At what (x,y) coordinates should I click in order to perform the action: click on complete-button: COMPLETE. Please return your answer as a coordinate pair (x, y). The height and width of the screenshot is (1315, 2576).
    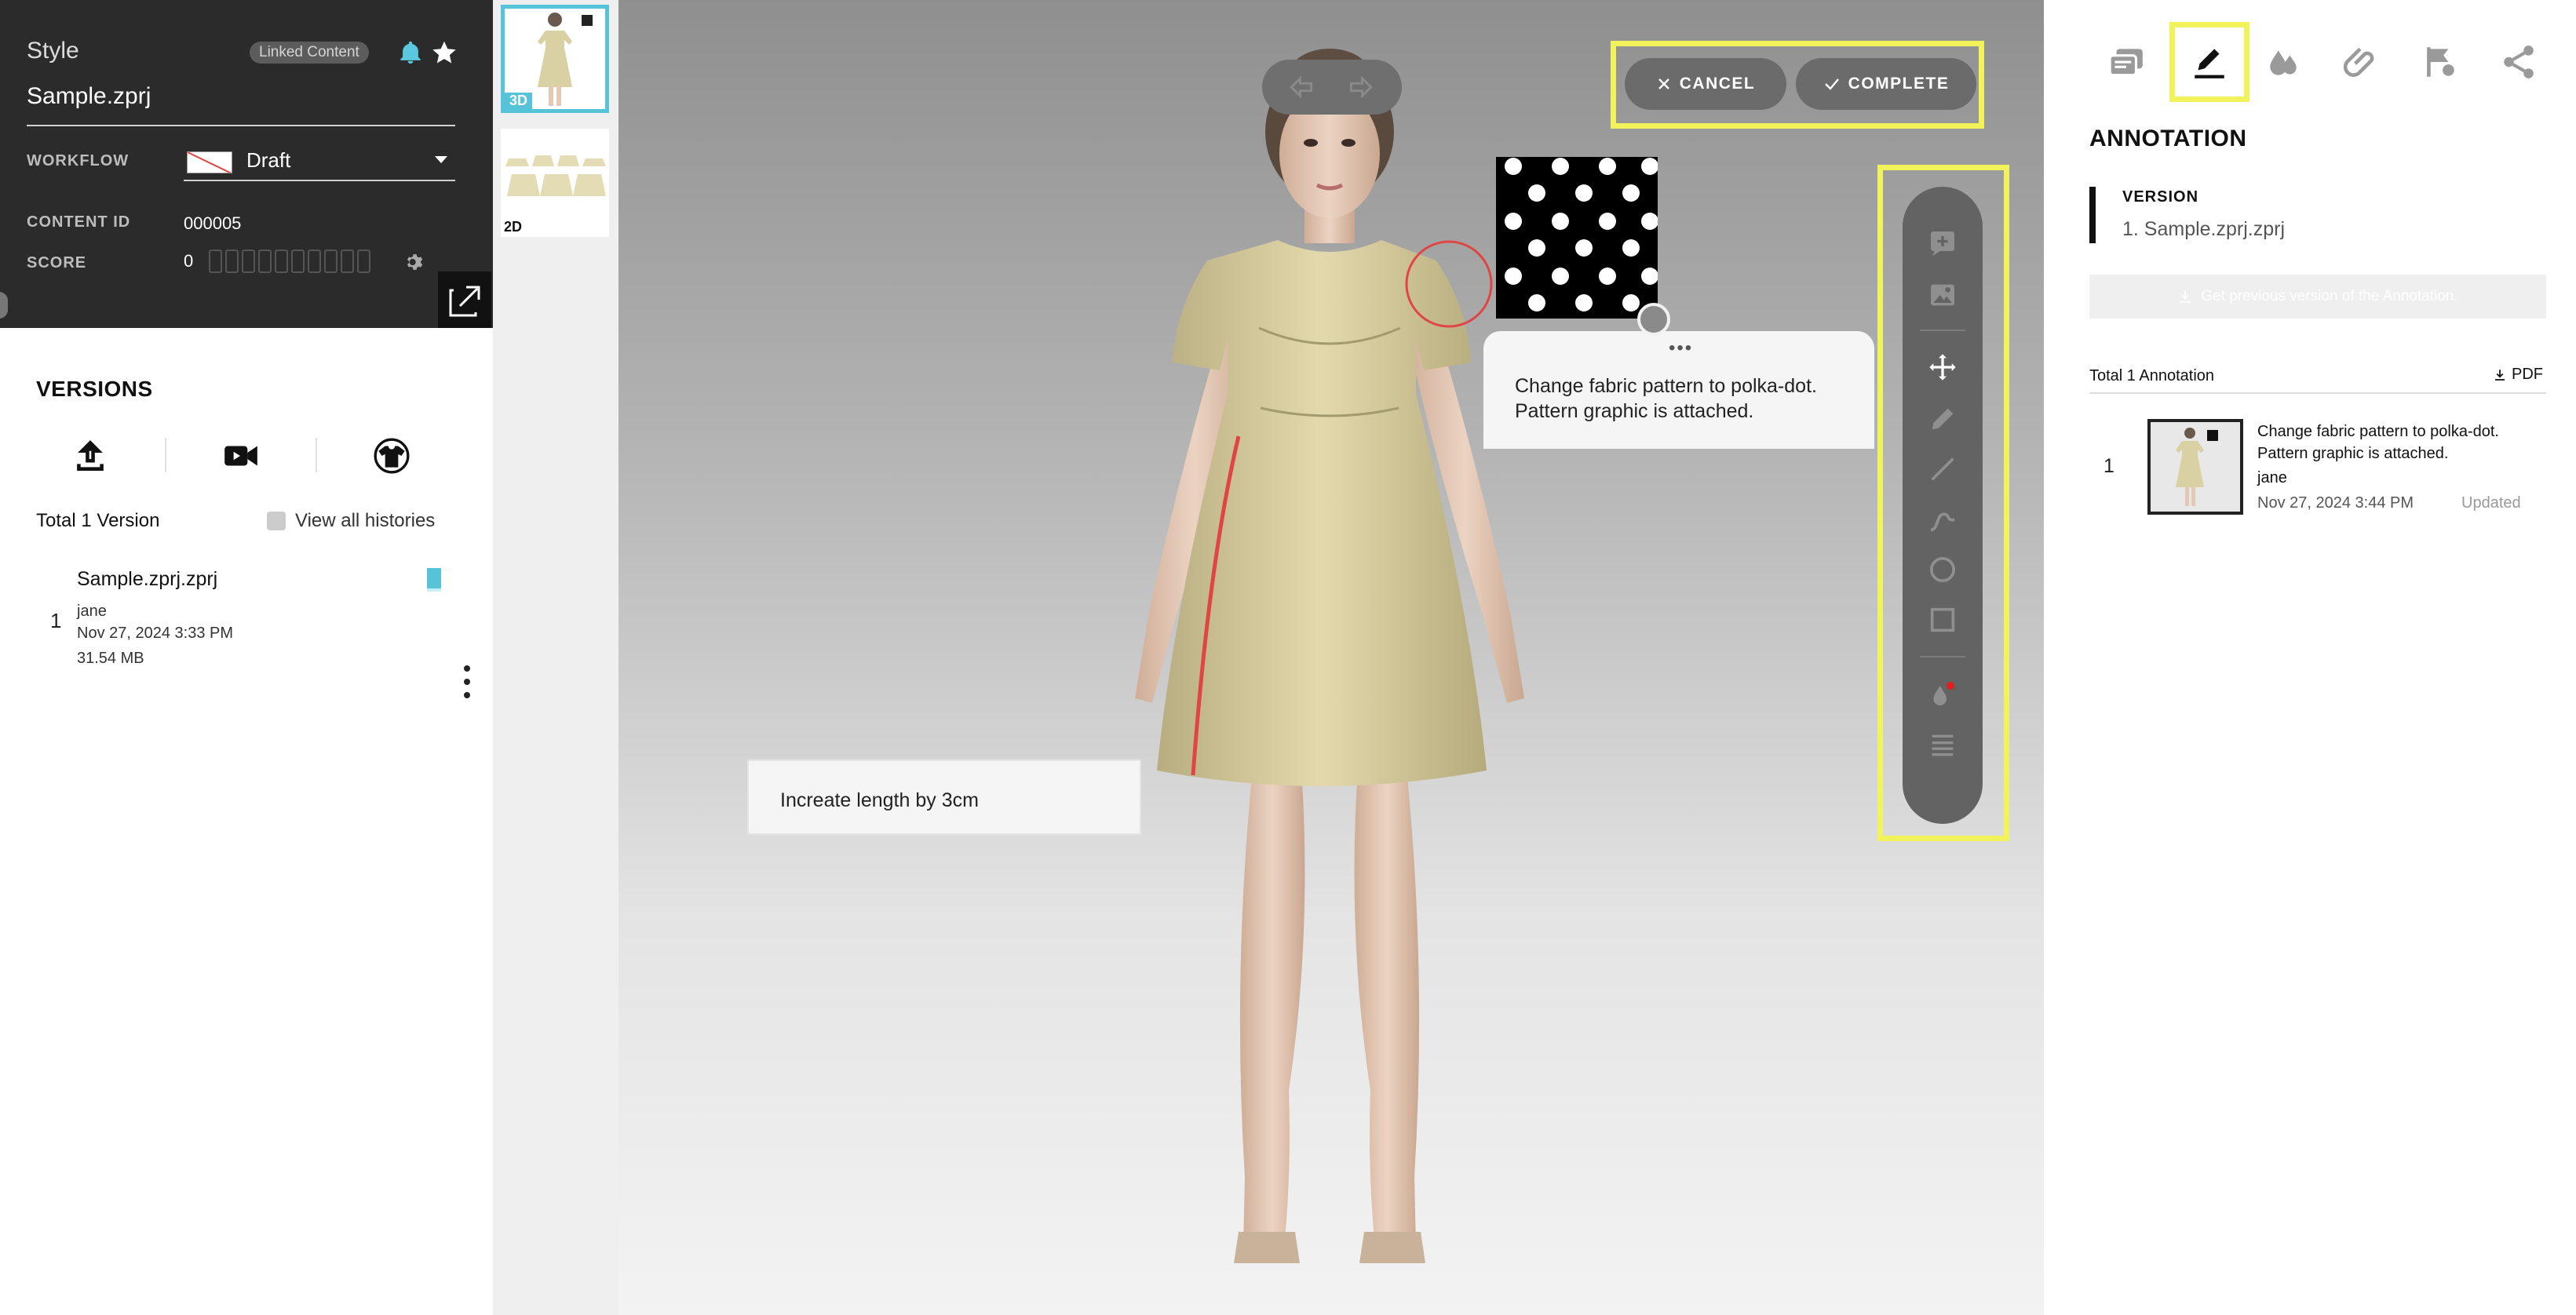
    Looking at the image, I should click on (1886, 84).